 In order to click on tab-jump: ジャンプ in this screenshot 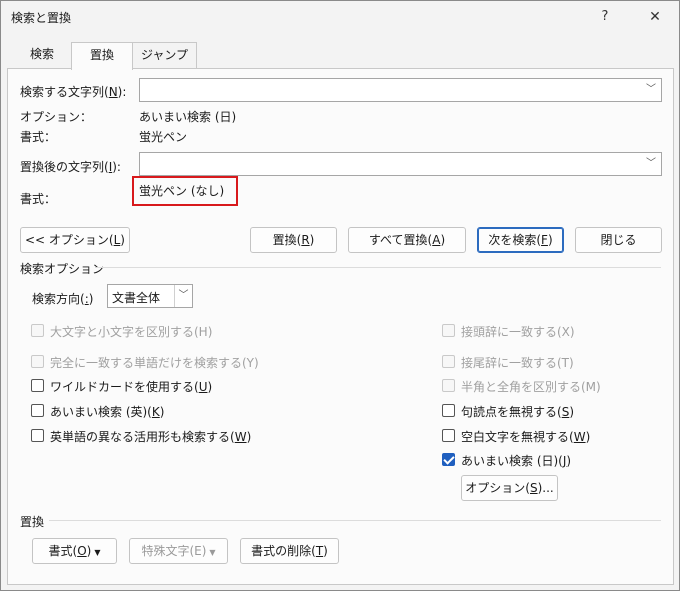, I will do `click(165, 55)`.